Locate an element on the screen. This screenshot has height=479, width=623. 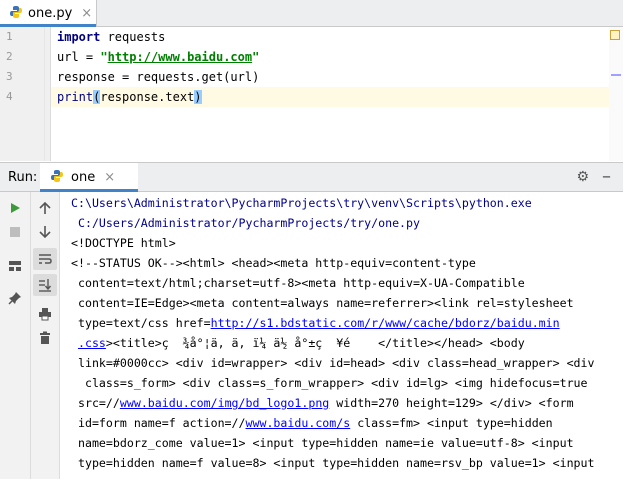
print-icon is located at coordinates (45, 314).